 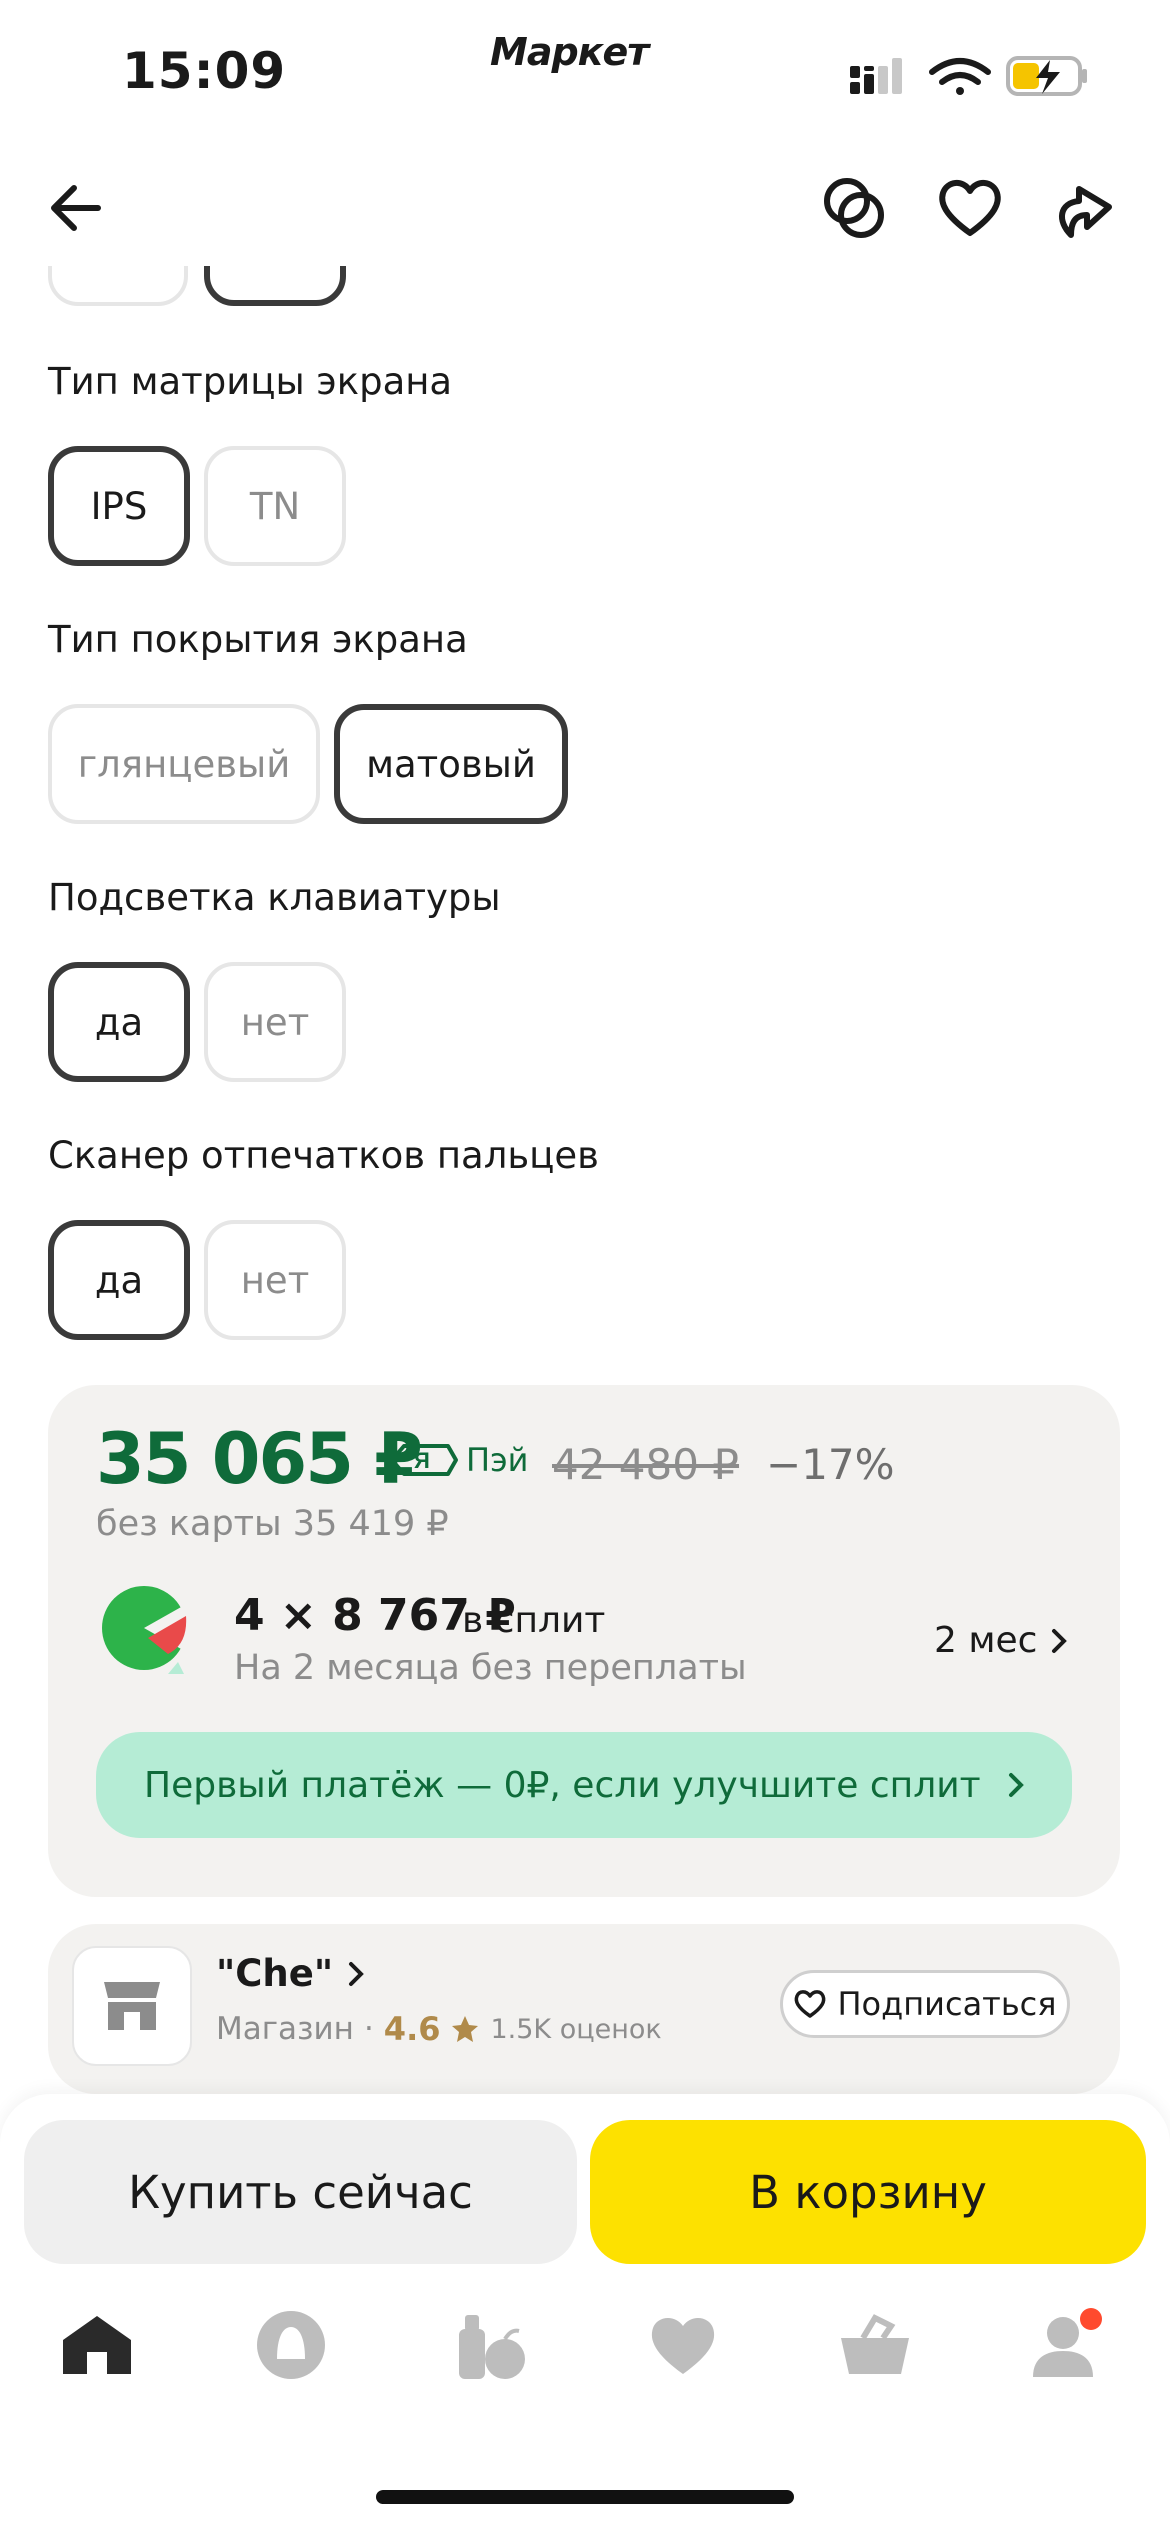 I want to click on add-to-cart-button: В корзину, so click(x=868, y=2192).